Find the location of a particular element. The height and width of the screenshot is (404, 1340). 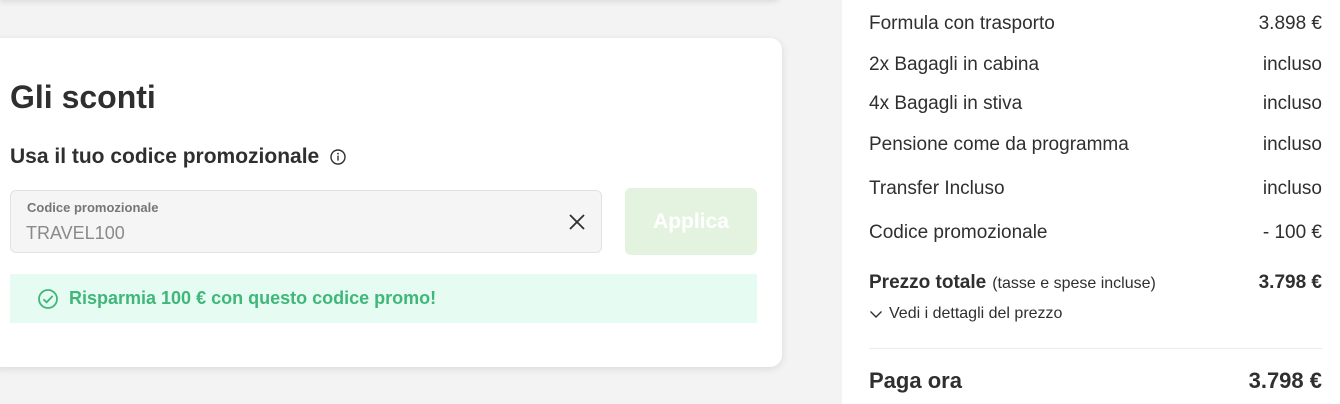

pay-now-value: 3.798 € is located at coordinates (1285, 380).